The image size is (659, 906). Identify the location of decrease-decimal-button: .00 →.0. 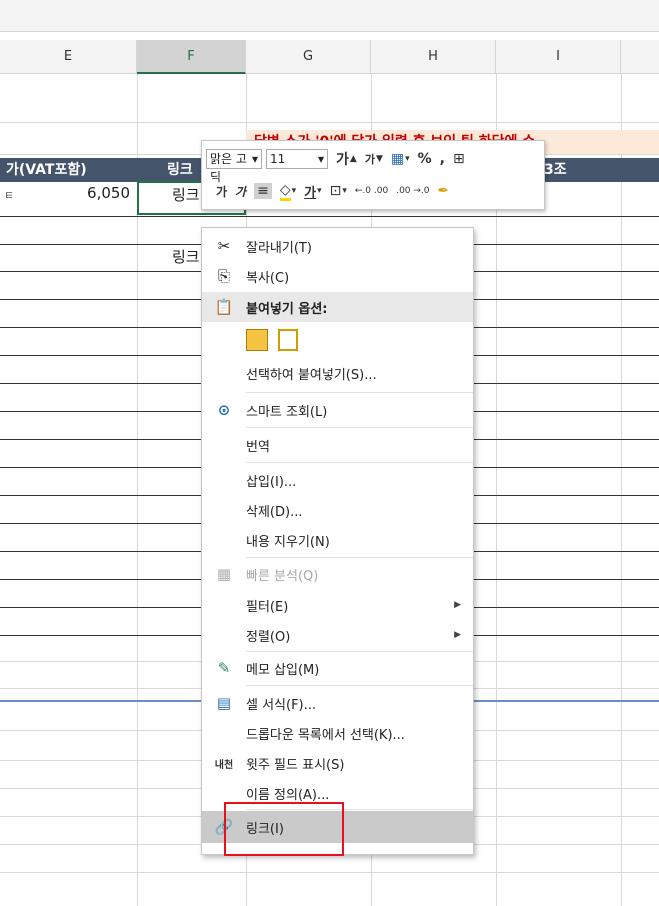
(412, 191).